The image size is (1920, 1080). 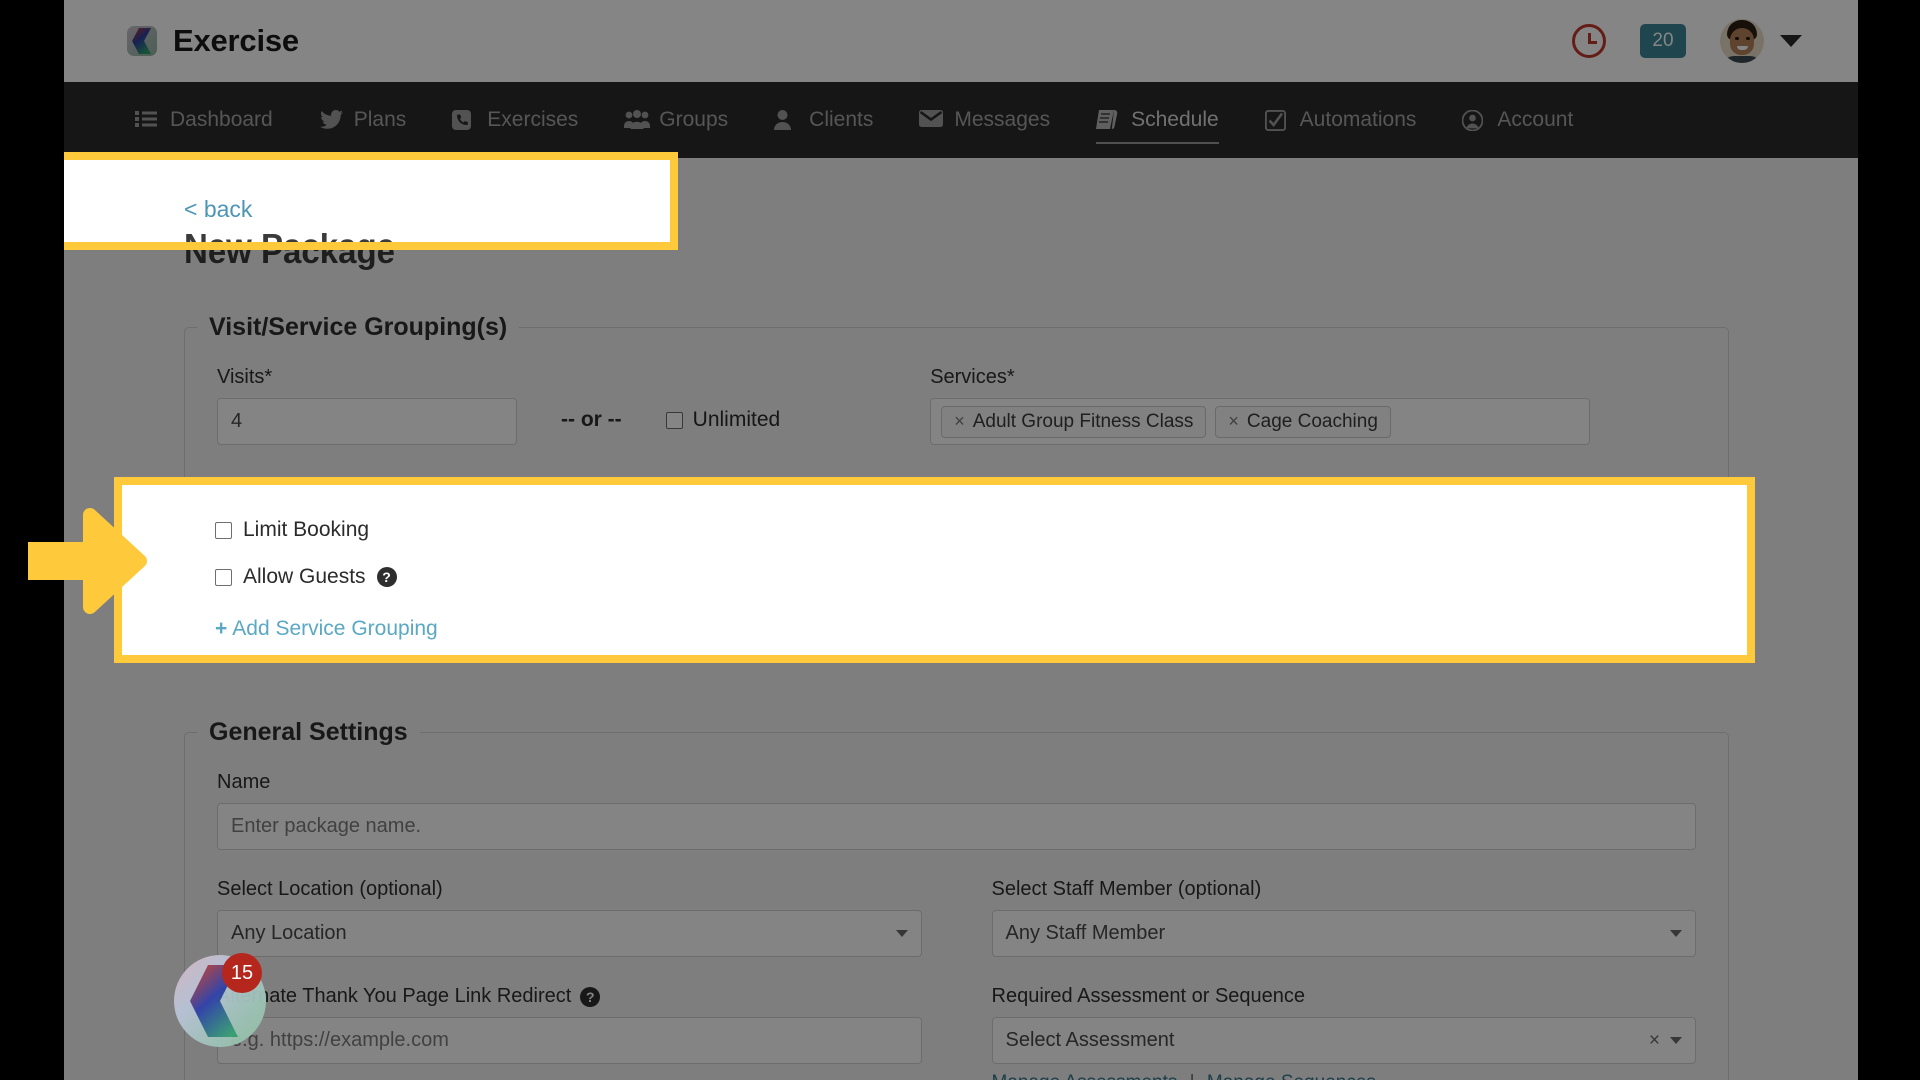 What do you see at coordinates (694, 119) in the screenshot?
I see `nav-label: Groups` at bounding box center [694, 119].